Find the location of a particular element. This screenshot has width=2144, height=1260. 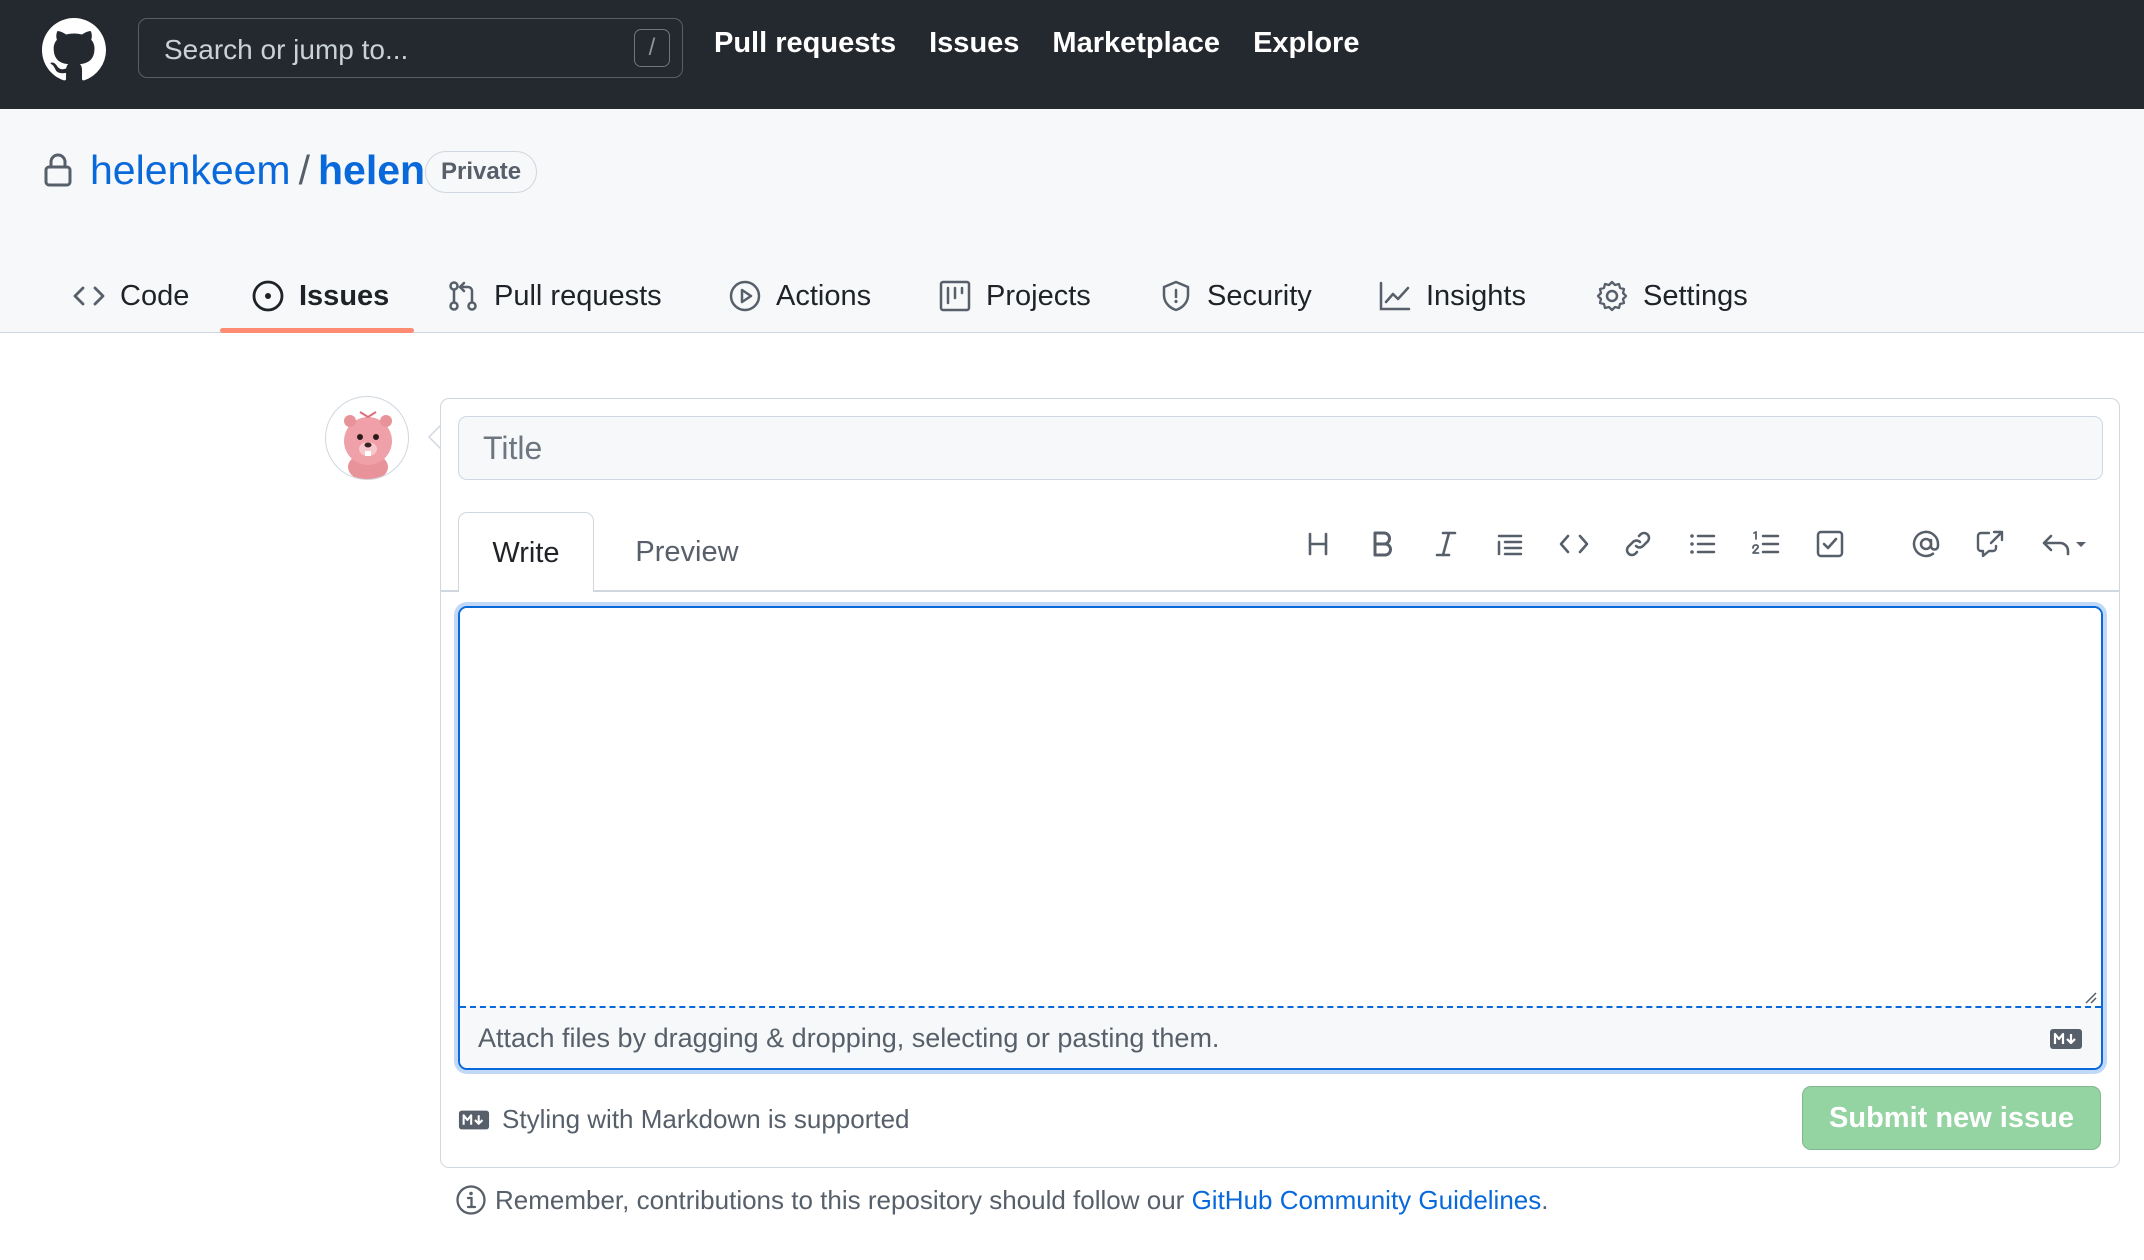

issue-title-input is located at coordinates (1280, 448).